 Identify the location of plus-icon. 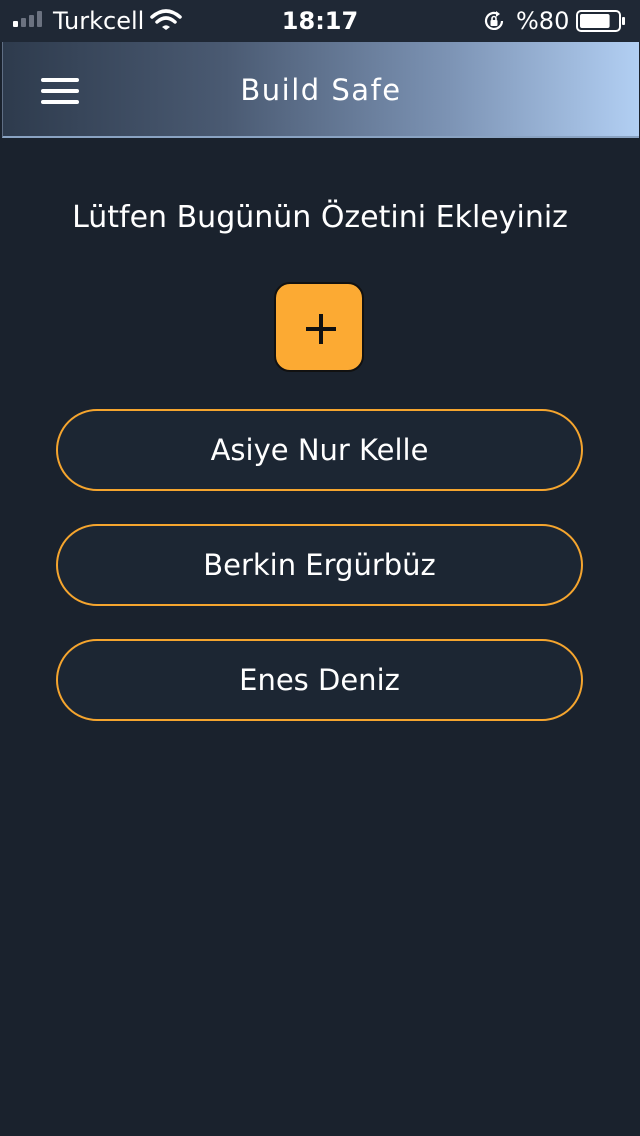
(321, 329).